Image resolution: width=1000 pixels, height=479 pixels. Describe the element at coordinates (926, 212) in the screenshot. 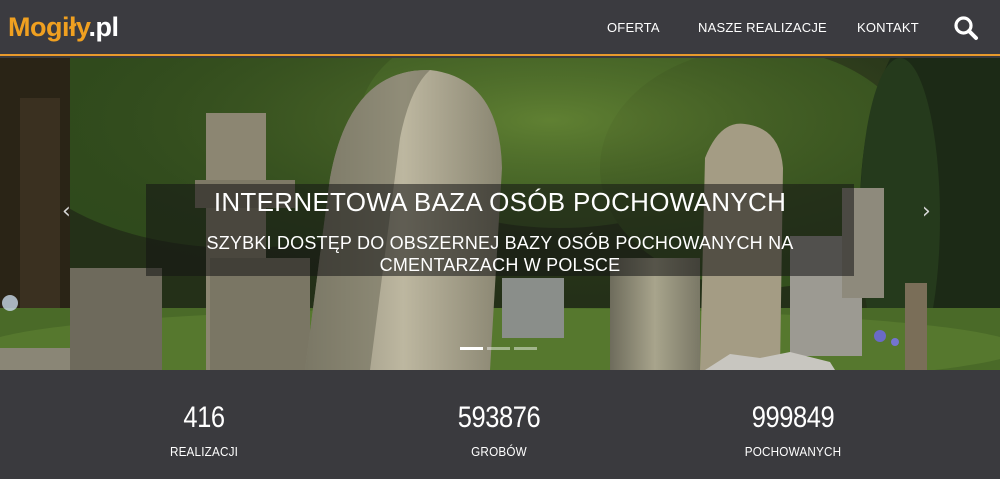

I see `chevron-right-icon: ›` at that location.